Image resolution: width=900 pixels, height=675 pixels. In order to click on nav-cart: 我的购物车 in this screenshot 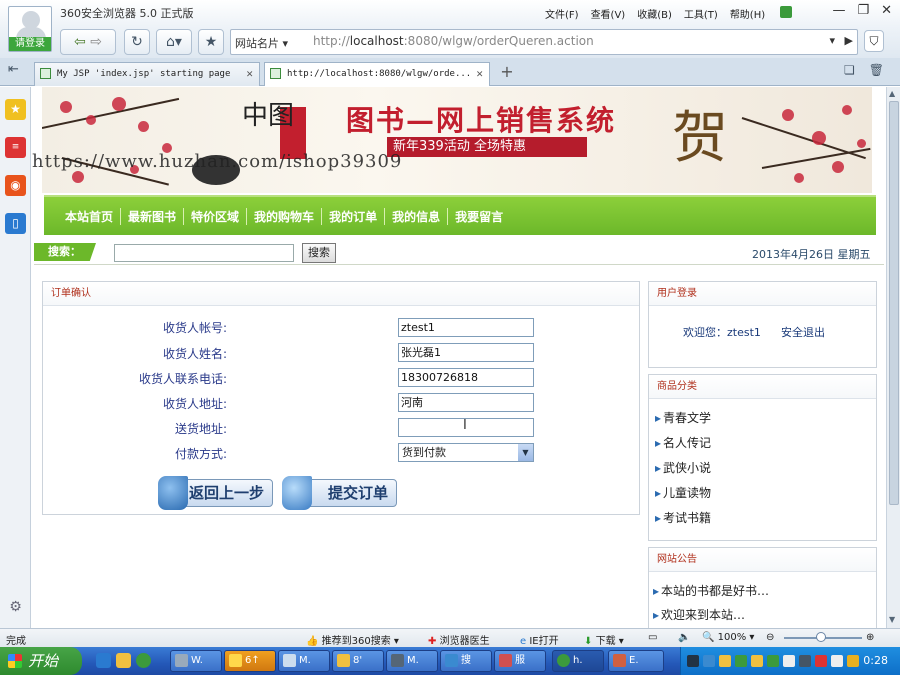, I will do `click(285, 216)`.